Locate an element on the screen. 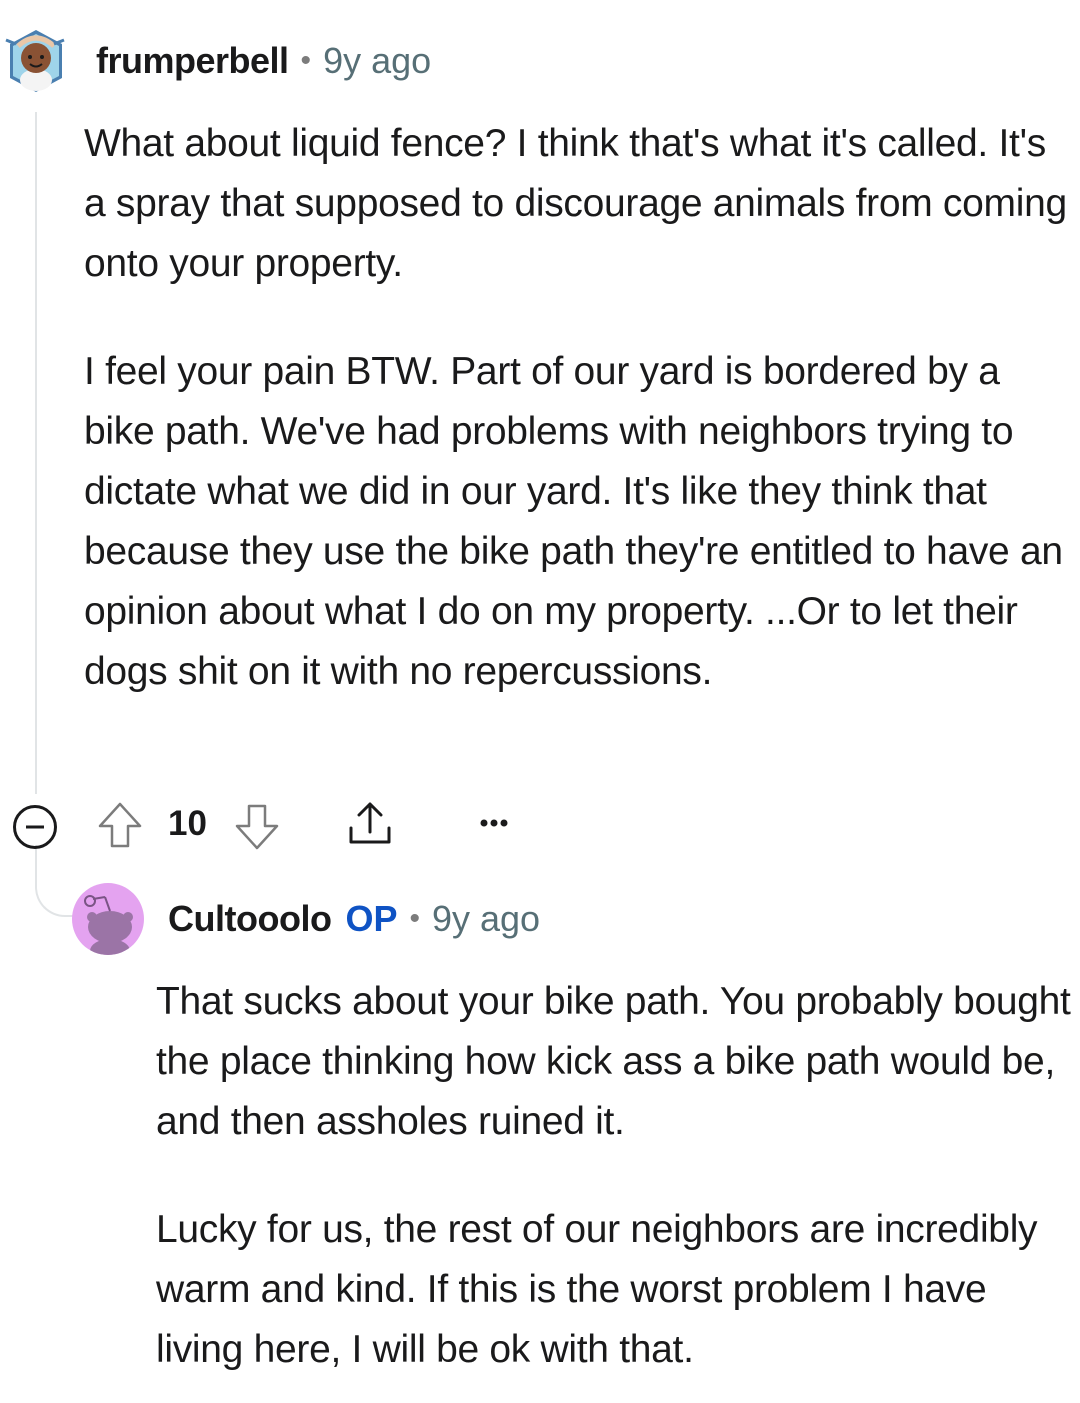 The height and width of the screenshot is (1403, 1080). arrow-up-icon is located at coordinates (120, 825).